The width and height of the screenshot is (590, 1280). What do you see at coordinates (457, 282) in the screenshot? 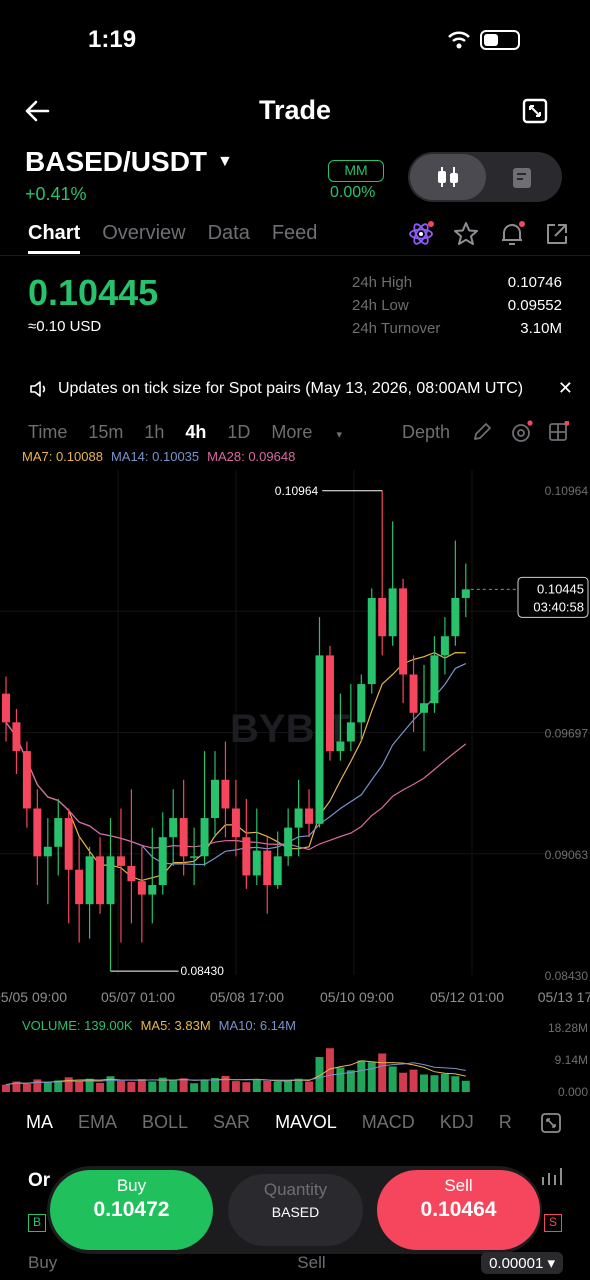
I see `stat-high: 24h High 0.10746` at bounding box center [457, 282].